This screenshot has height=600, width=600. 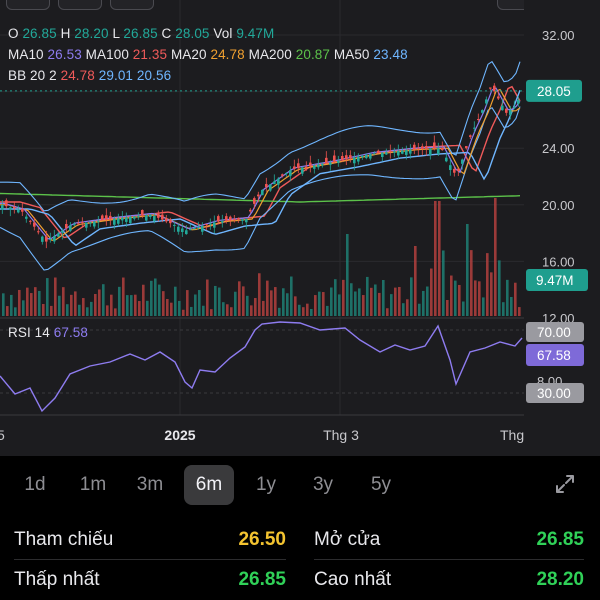 I want to click on price-tick-label: 20.00, so click(x=558, y=205).